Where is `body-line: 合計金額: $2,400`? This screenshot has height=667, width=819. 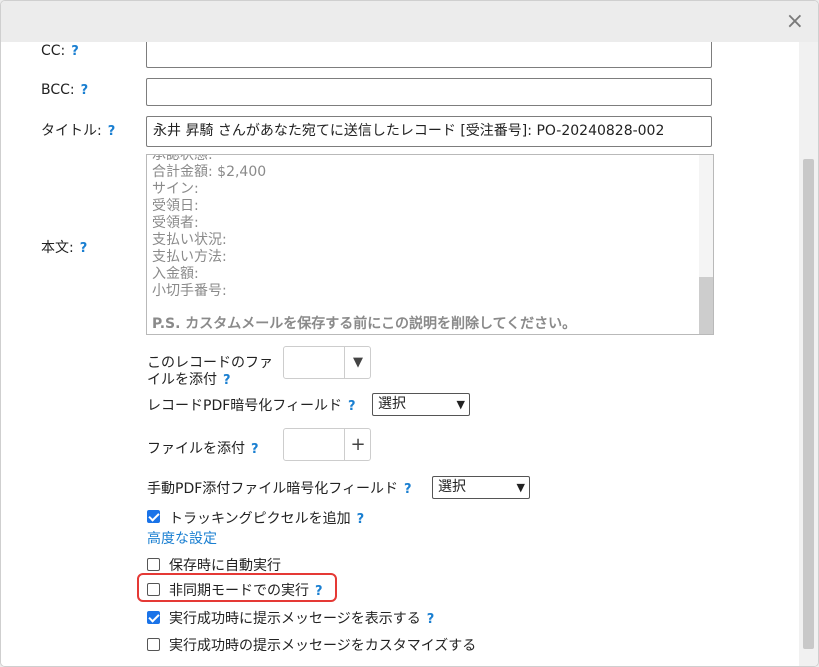
body-line: 合計金額: $2,400 is located at coordinates (209, 172).